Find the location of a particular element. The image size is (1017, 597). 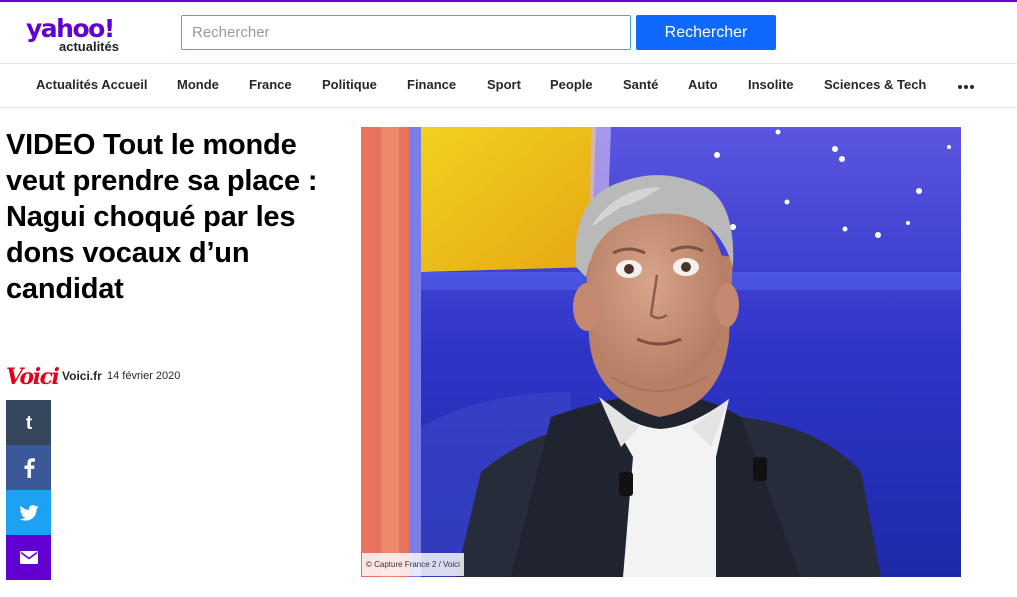

more-horizontal-icon is located at coordinates (966, 87).